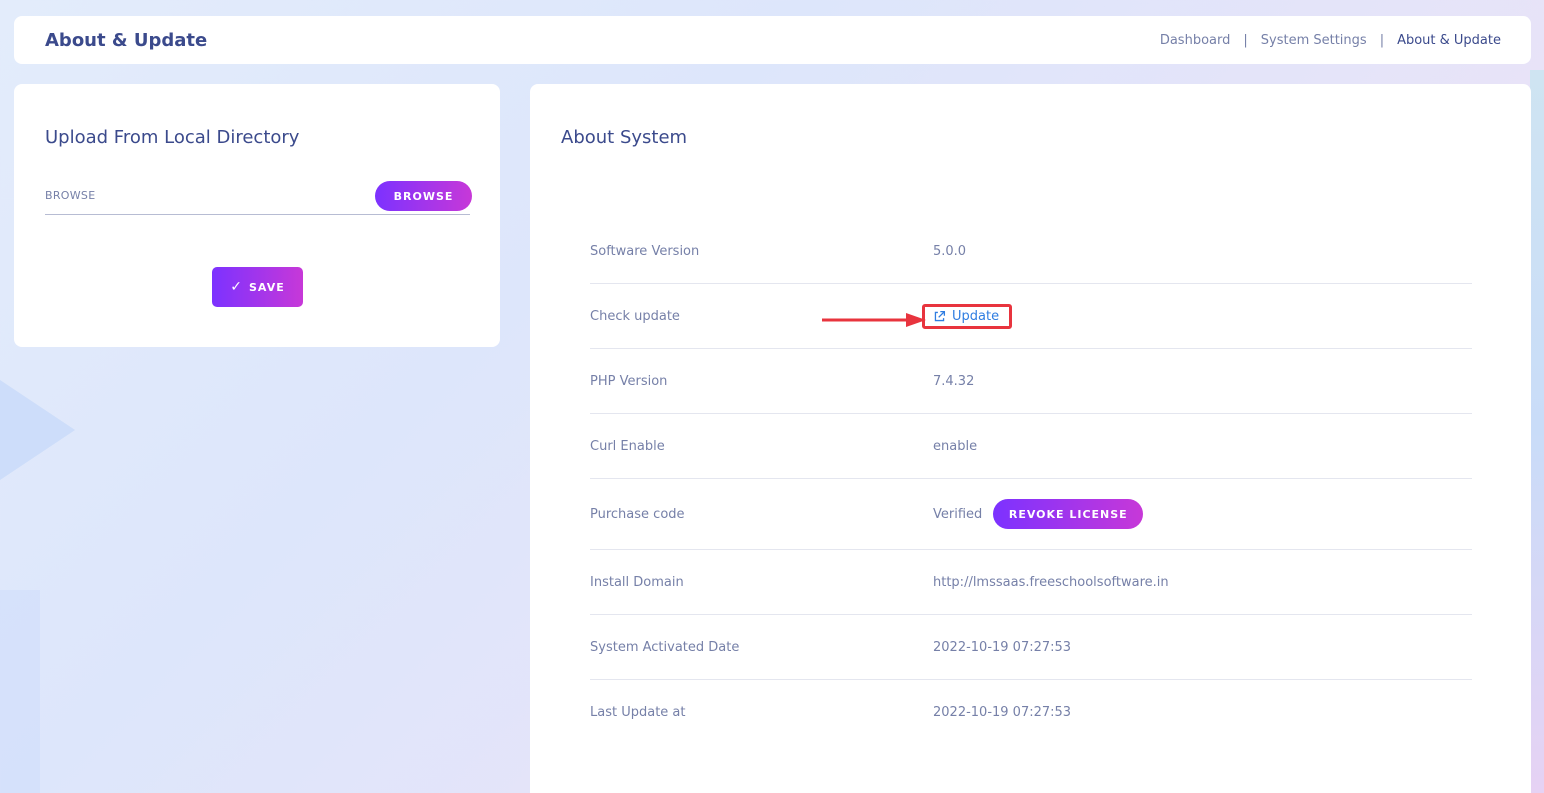  What do you see at coordinates (1031, 316) in the screenshot?
I see `table-row: Check update Update` at bounding box center [1031, 316].